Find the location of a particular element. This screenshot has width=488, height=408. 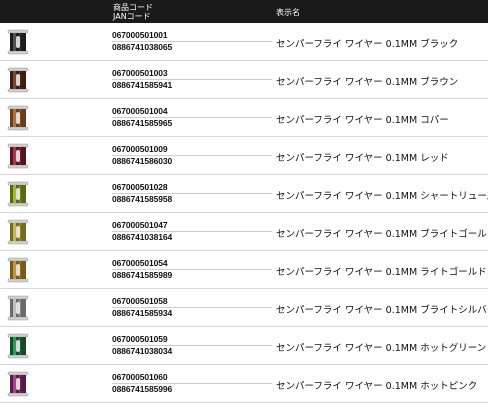

product-code: 067000501028 is located at coordinates (192, 188).